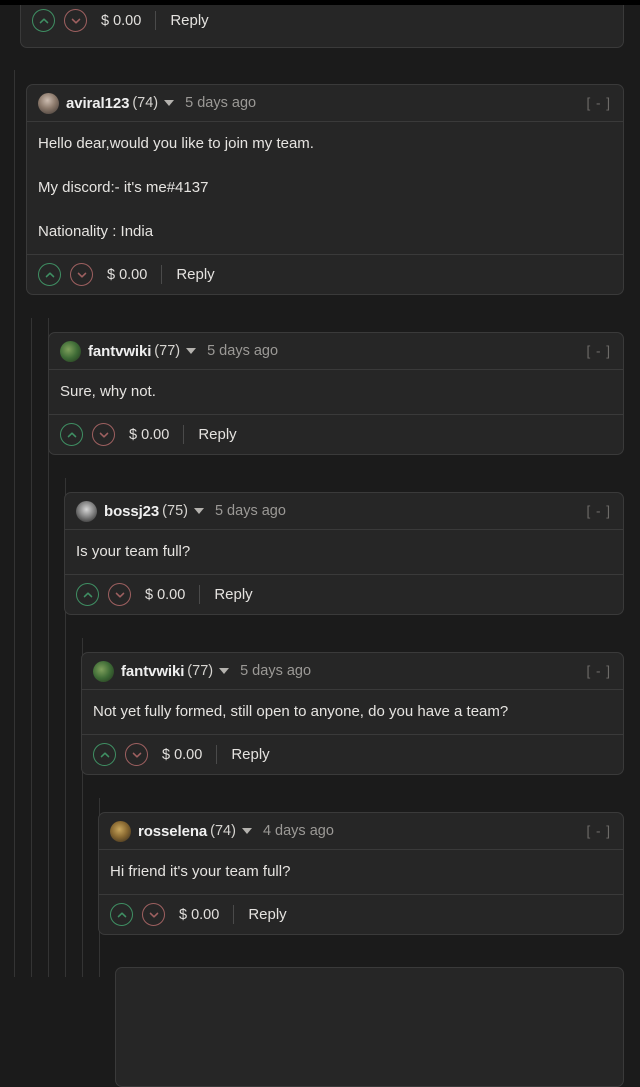 The height and width of the screenshot is (1087, 640). I want to click on status-bar, so click(320, 2).